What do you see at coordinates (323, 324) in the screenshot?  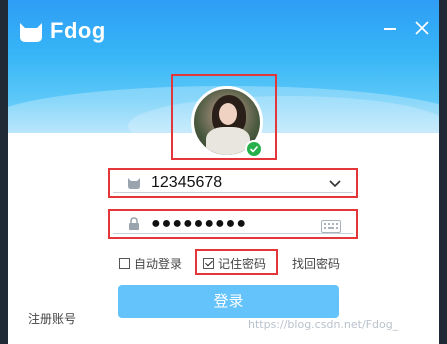 I see `watermark: https://blog.csdn.net/Fdog_` at bounding box center [323, 324].